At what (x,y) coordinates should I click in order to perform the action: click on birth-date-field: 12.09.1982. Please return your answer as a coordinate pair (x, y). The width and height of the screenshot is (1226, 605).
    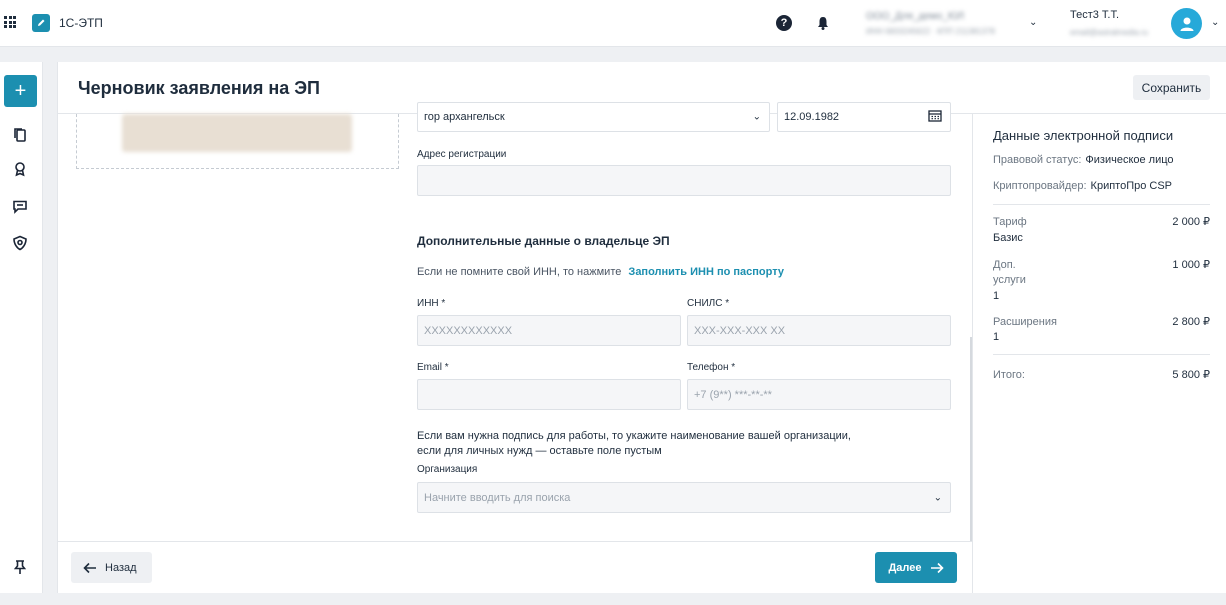
    Looking at the image, I should click on (864, 117).